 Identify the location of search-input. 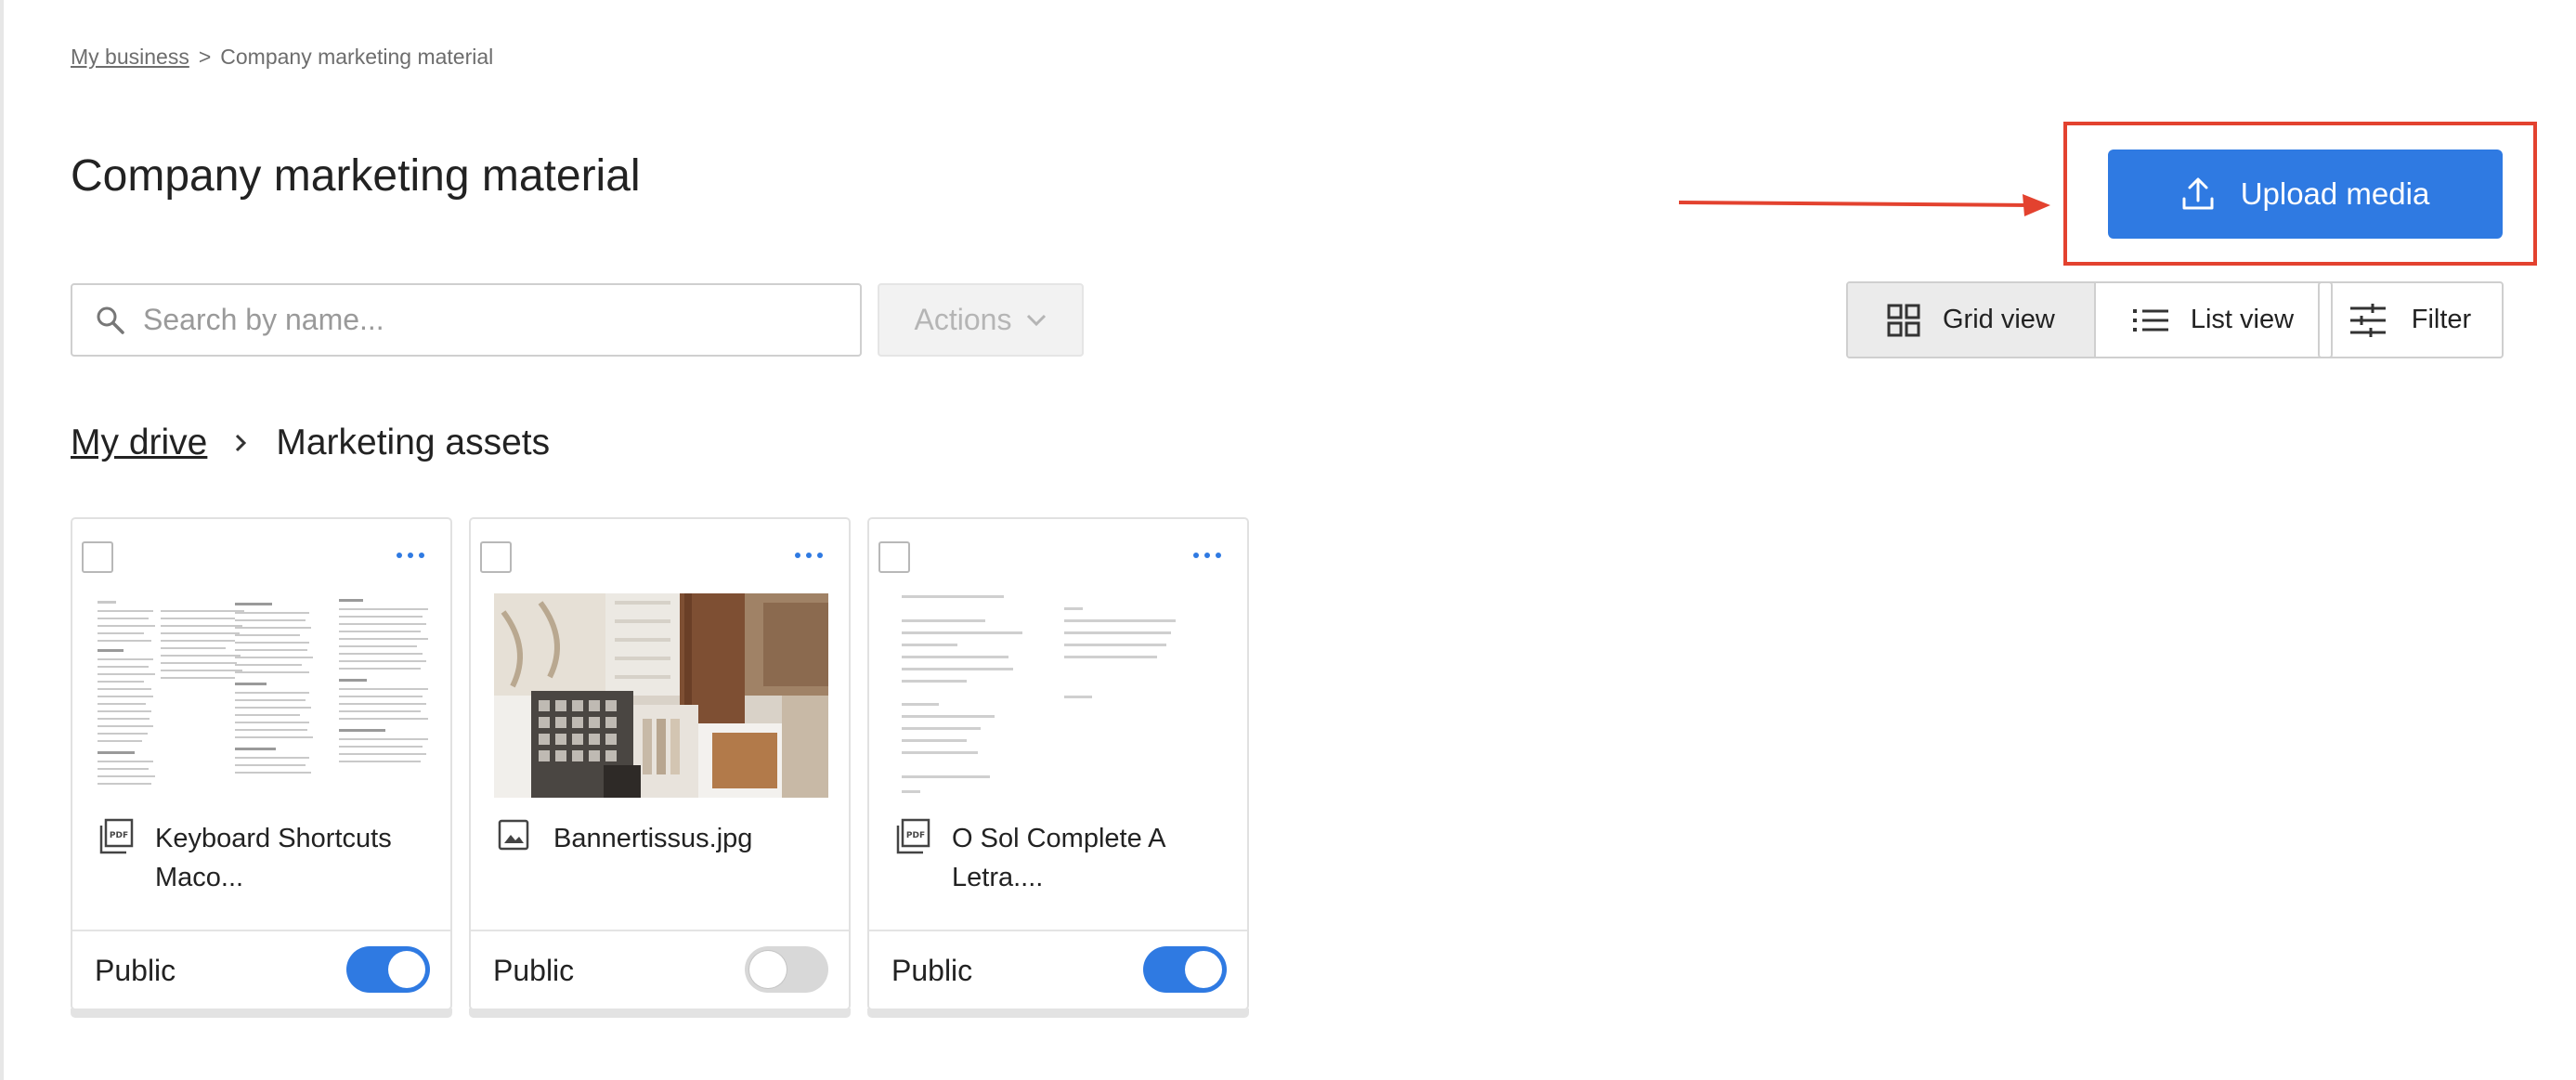
(486, 320).